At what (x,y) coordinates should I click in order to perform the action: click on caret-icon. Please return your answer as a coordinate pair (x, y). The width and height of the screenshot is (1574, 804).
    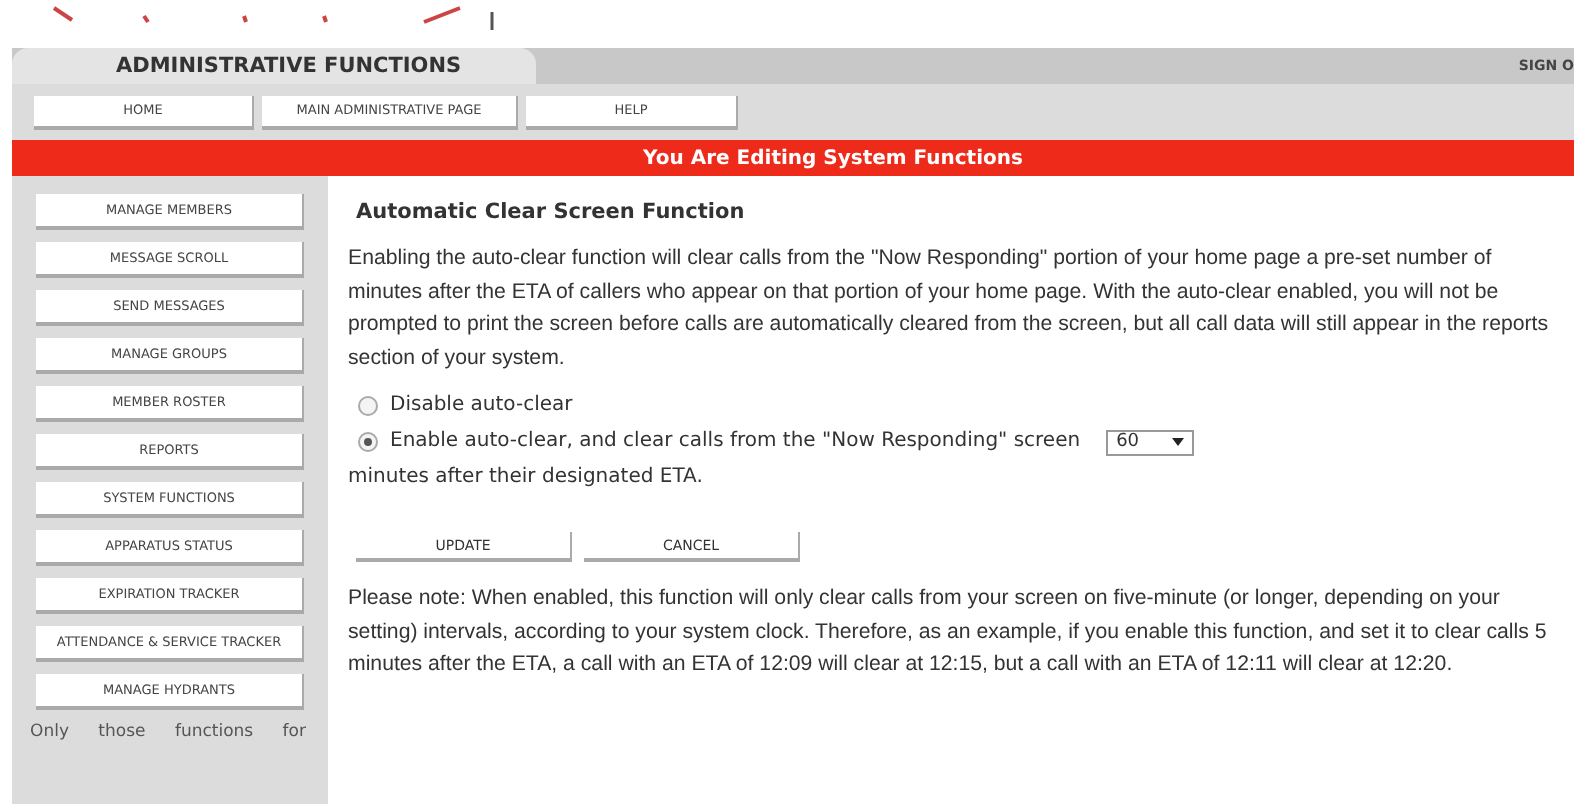
    Looking at the image, I should click on (1178, 442).